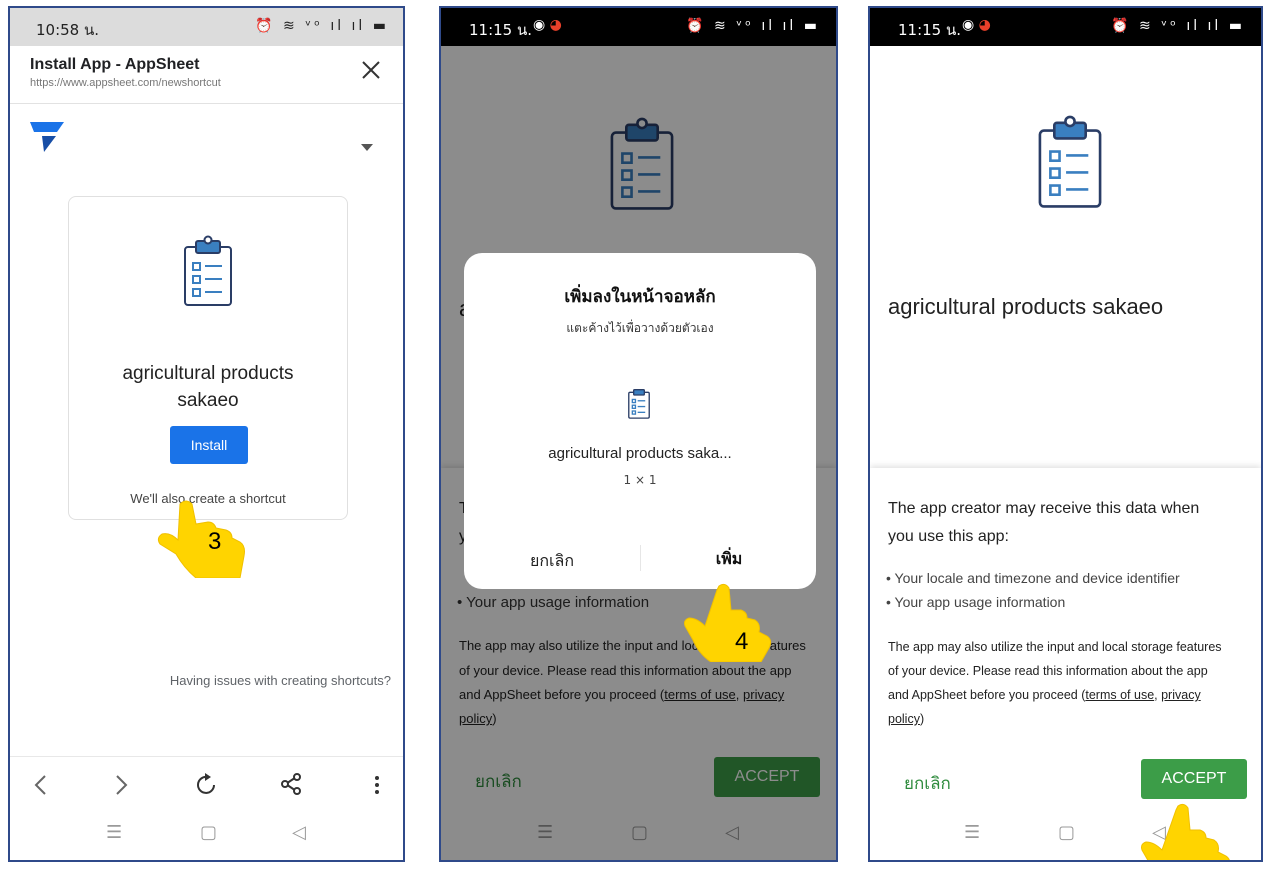  What do you see at coordinates (742, 641) in the screenshot?
I see `step-number-4: 4` at bounding box center [742, 641].